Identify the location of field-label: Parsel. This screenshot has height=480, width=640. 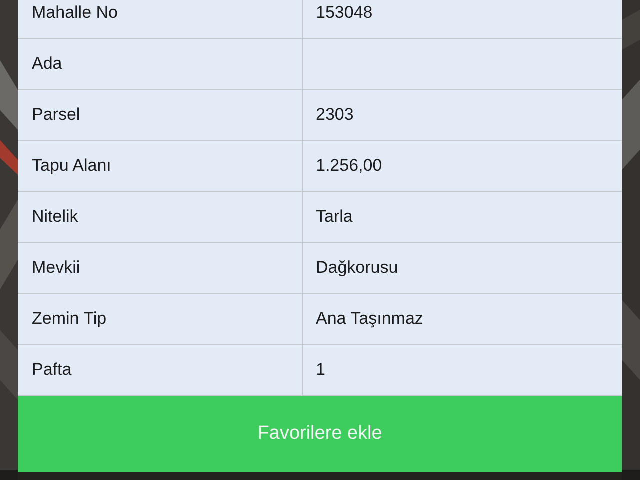
(56, 115).